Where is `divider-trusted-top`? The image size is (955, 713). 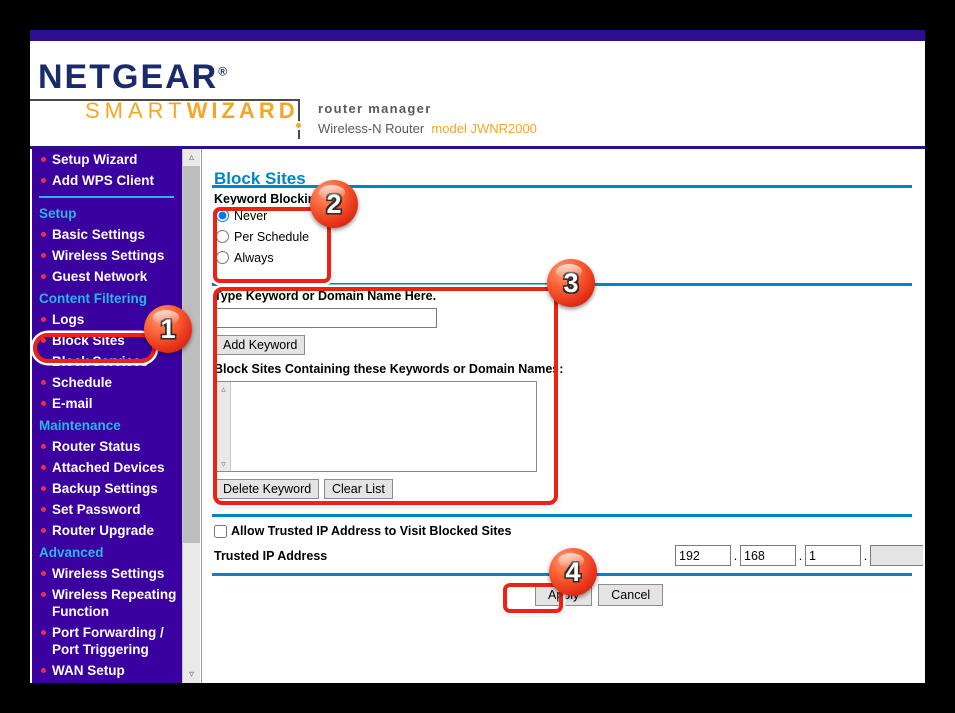 divider-trusted-top is located at coordinates (562, 515).